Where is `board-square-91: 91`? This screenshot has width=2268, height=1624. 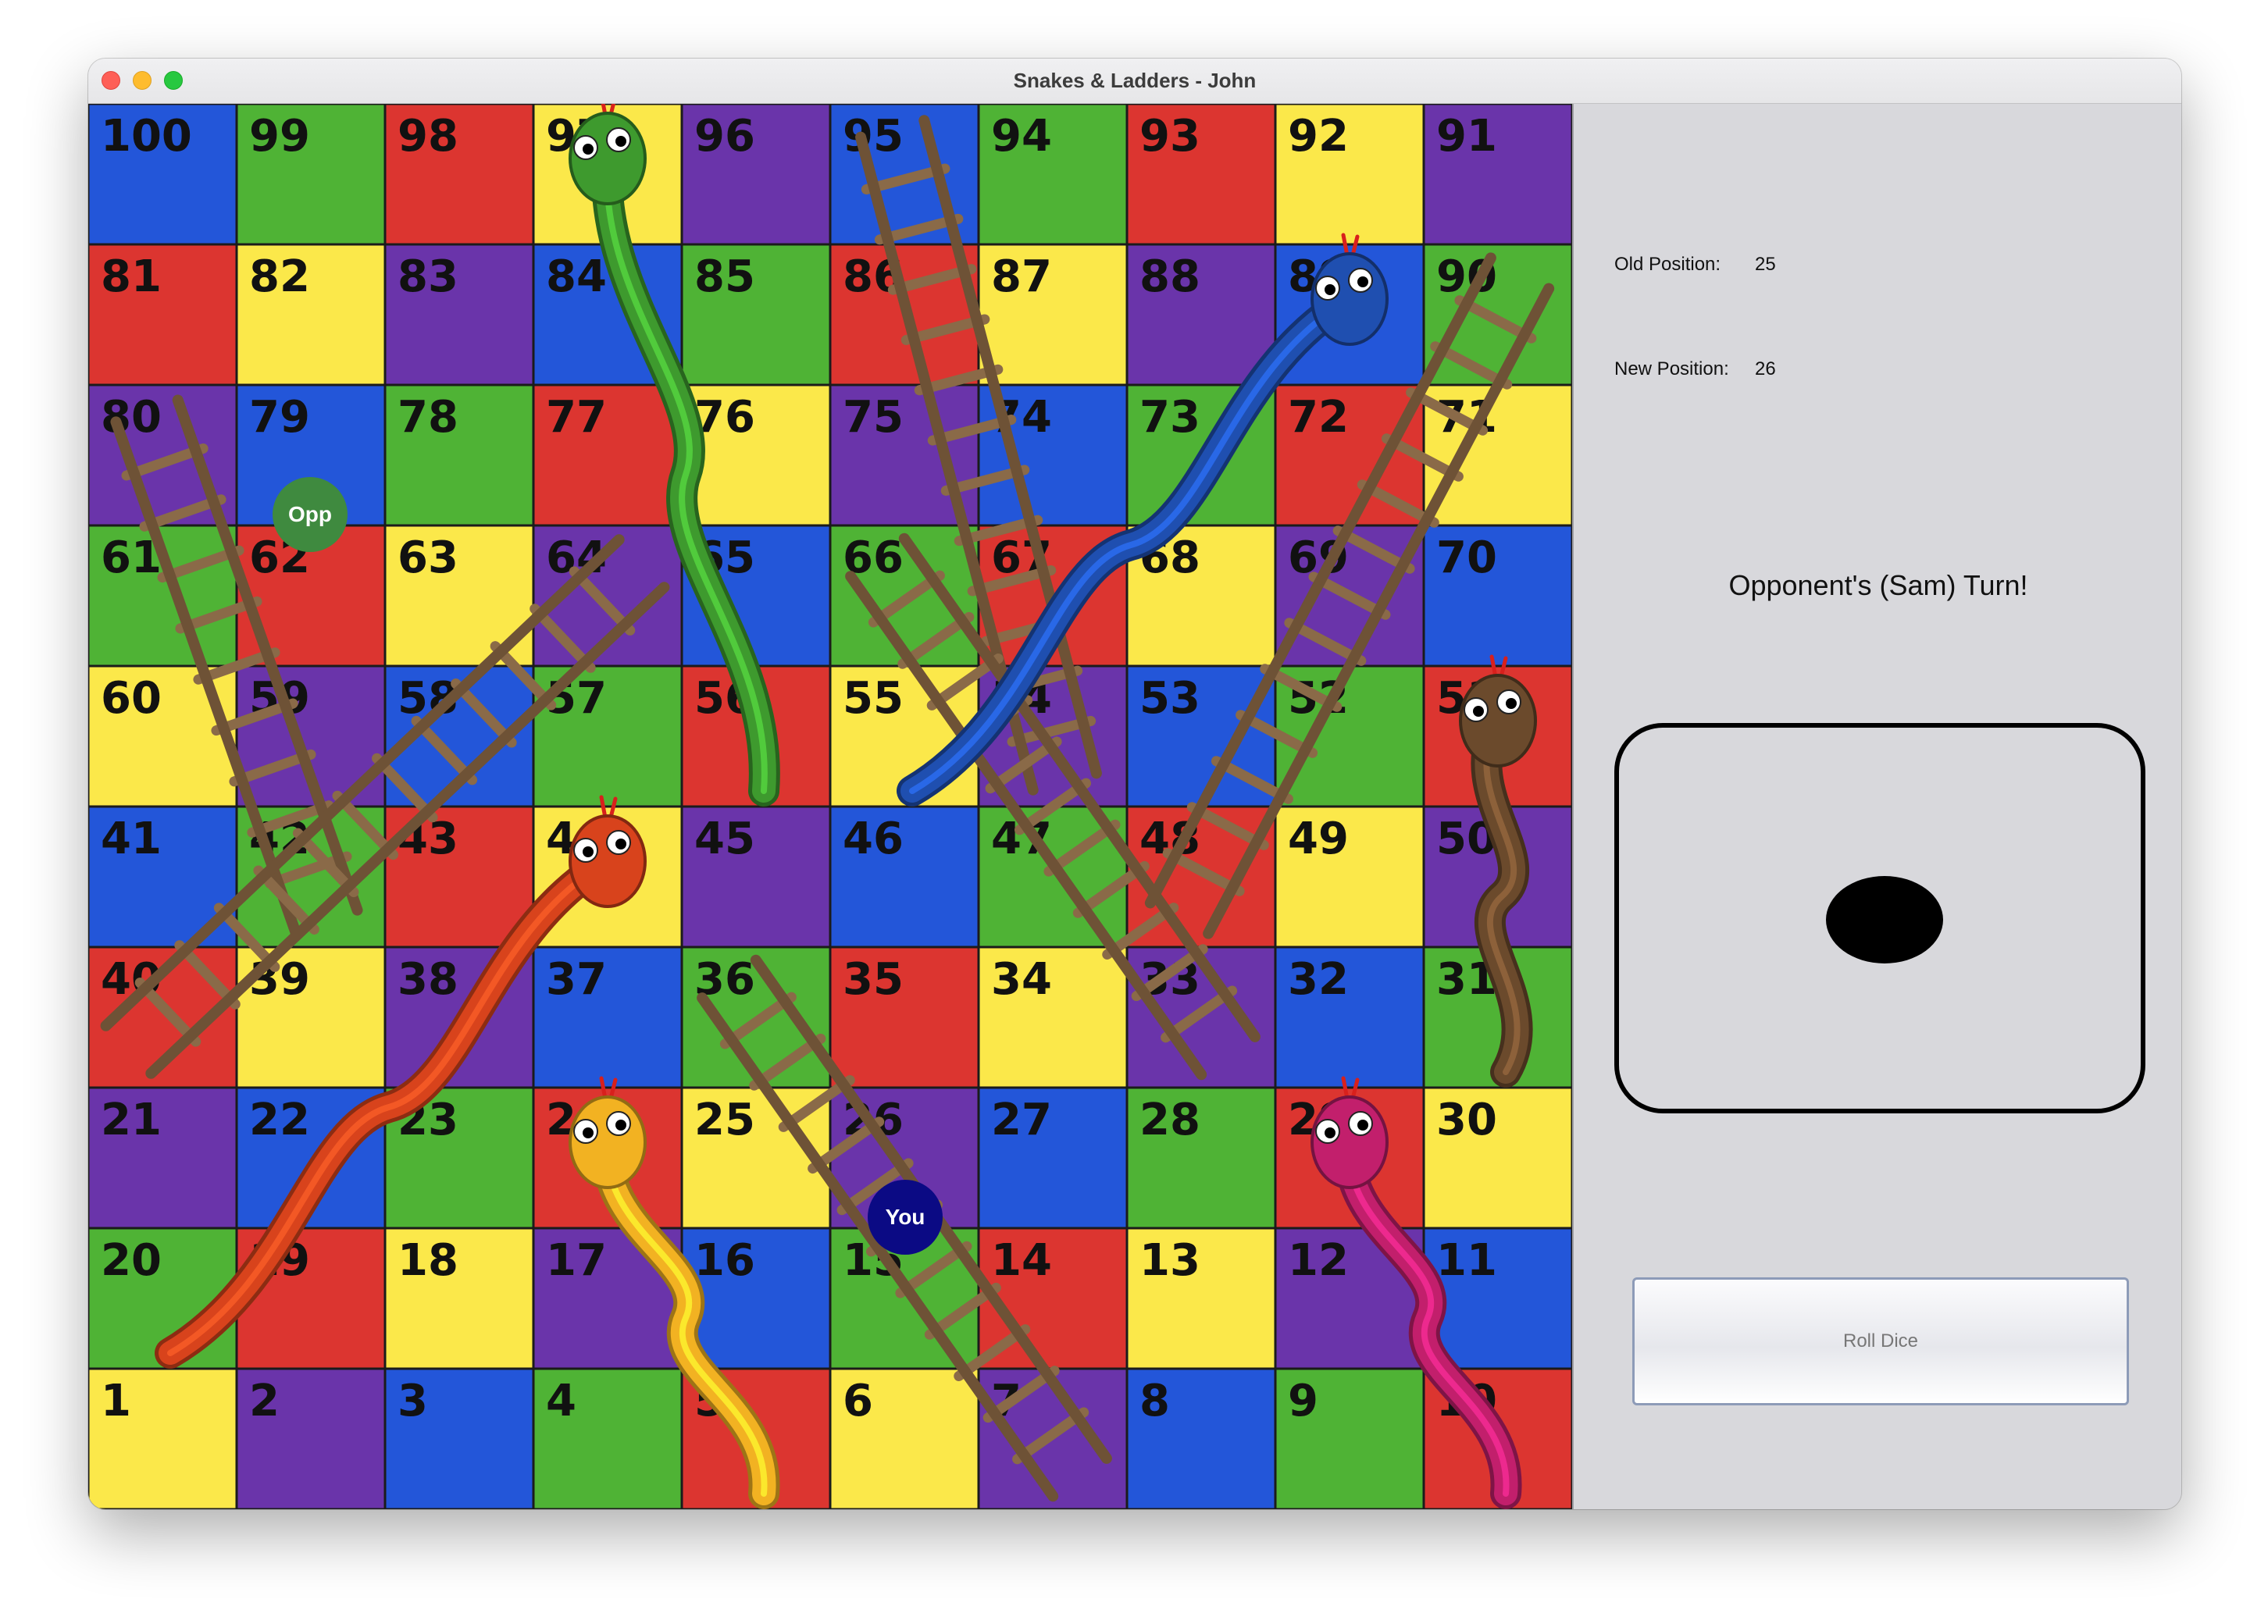 board-square-91: 91 is located at coordinates (1497, 175).